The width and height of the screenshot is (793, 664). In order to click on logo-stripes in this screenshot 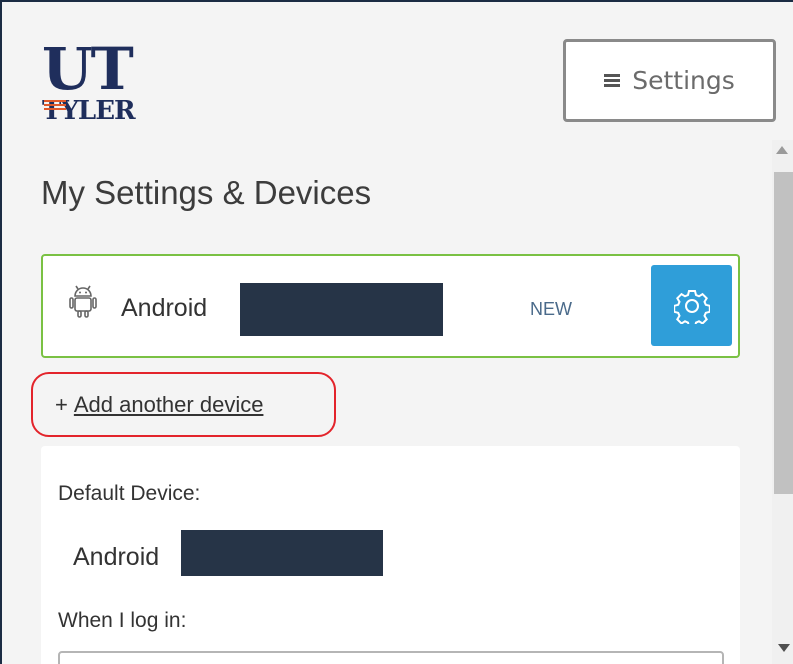, I will do `click(55, 105)`.